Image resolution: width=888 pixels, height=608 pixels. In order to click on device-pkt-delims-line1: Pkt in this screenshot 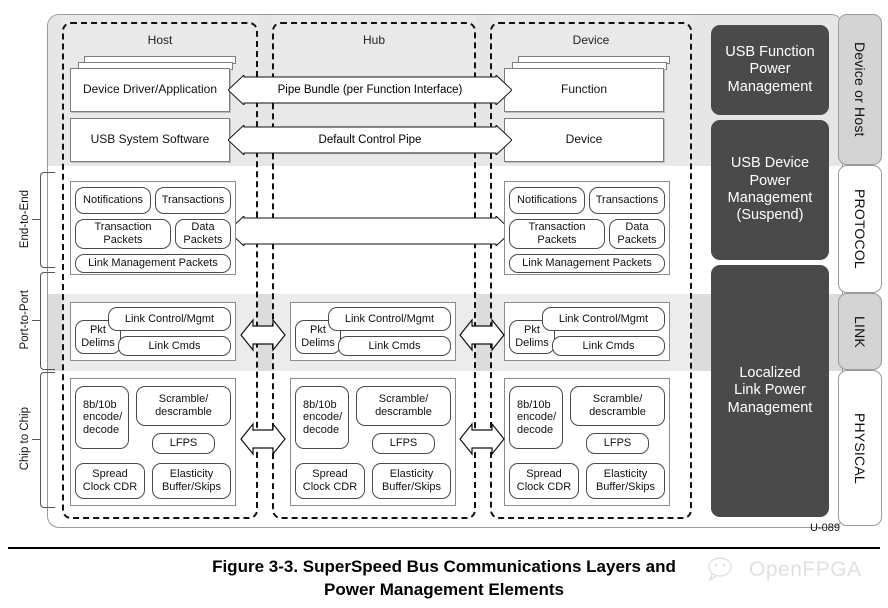, I will do `click(532, 330)`.